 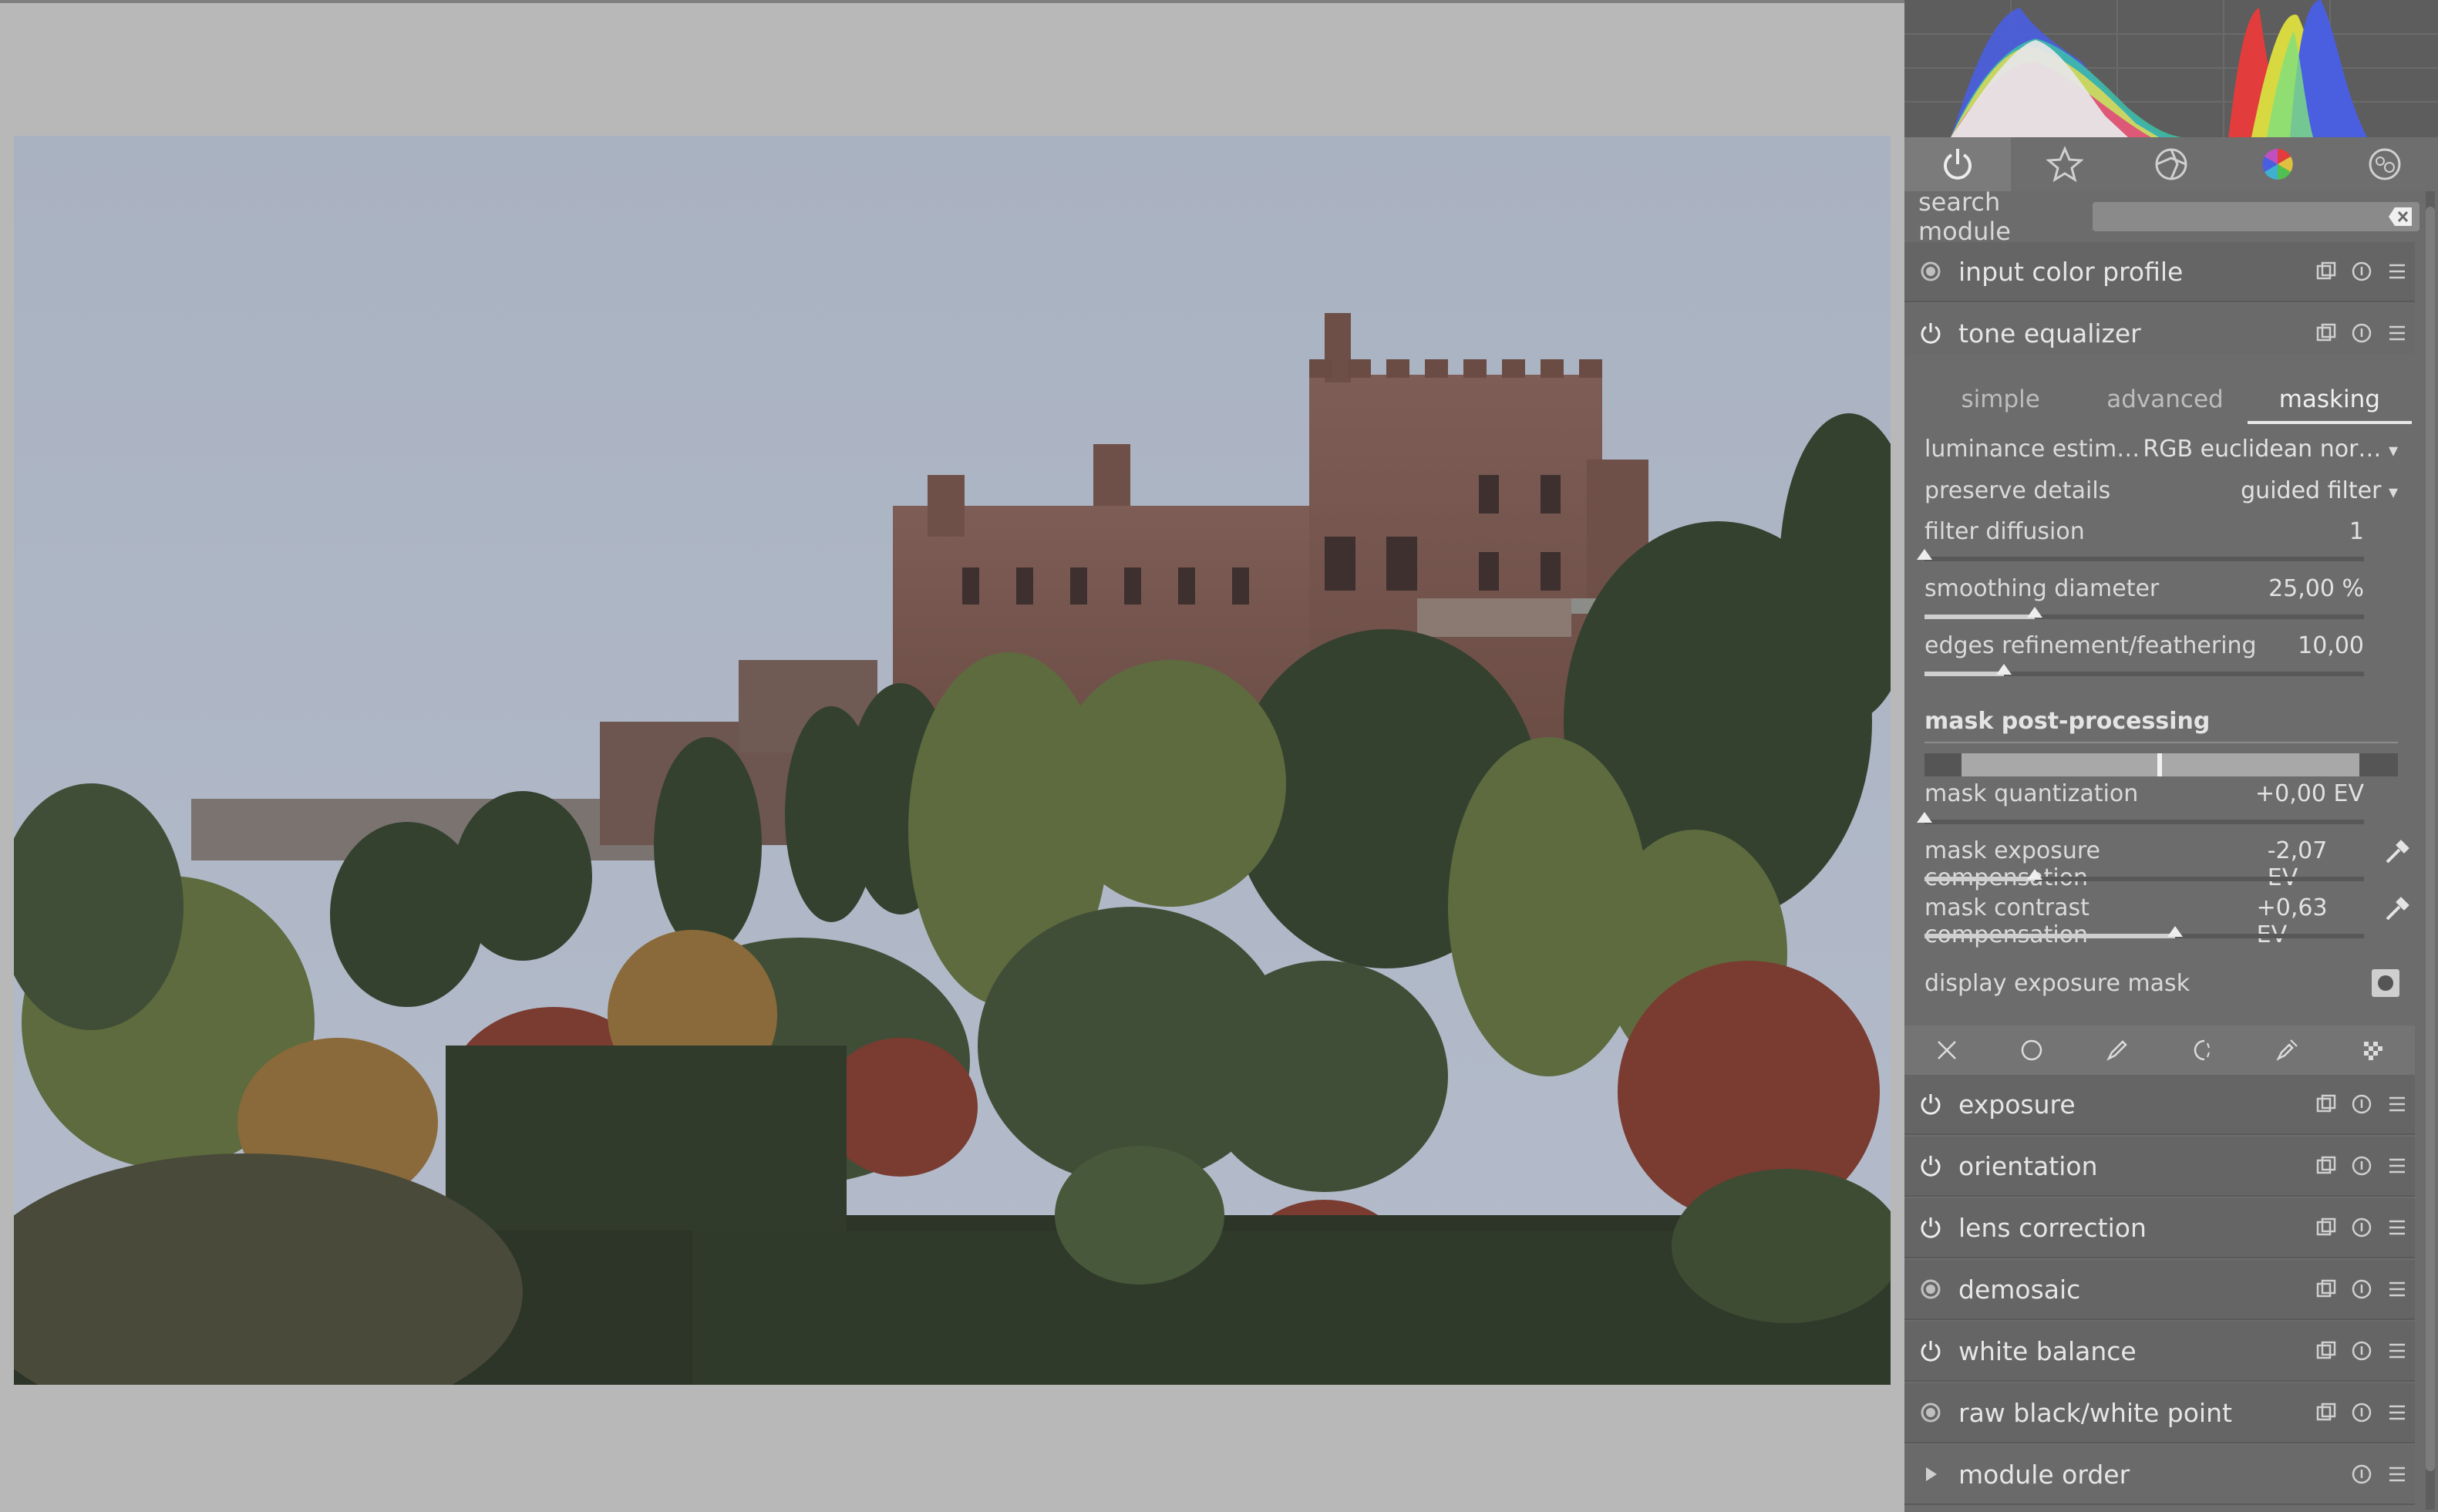 I want to click on drawn-parametric-mask-button, so click(x=2286, y=1050).